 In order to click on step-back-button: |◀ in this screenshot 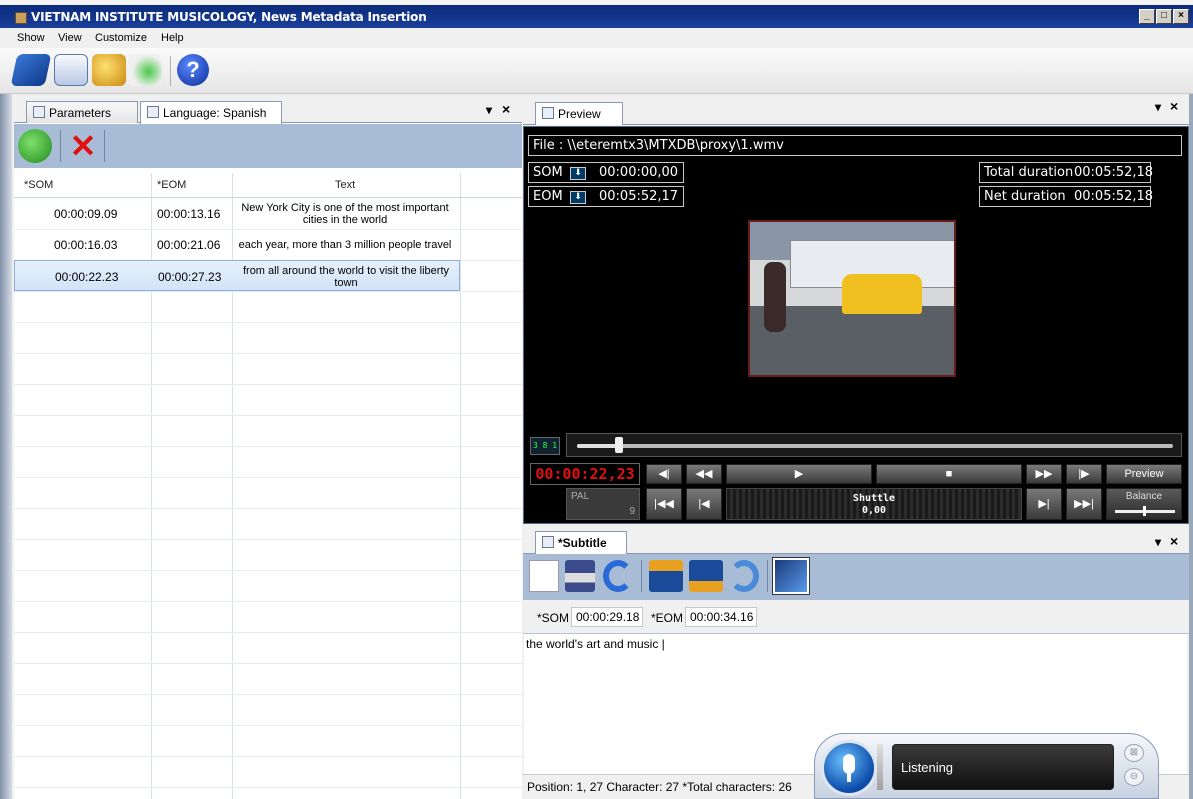, I will do `click(704, 504)`.